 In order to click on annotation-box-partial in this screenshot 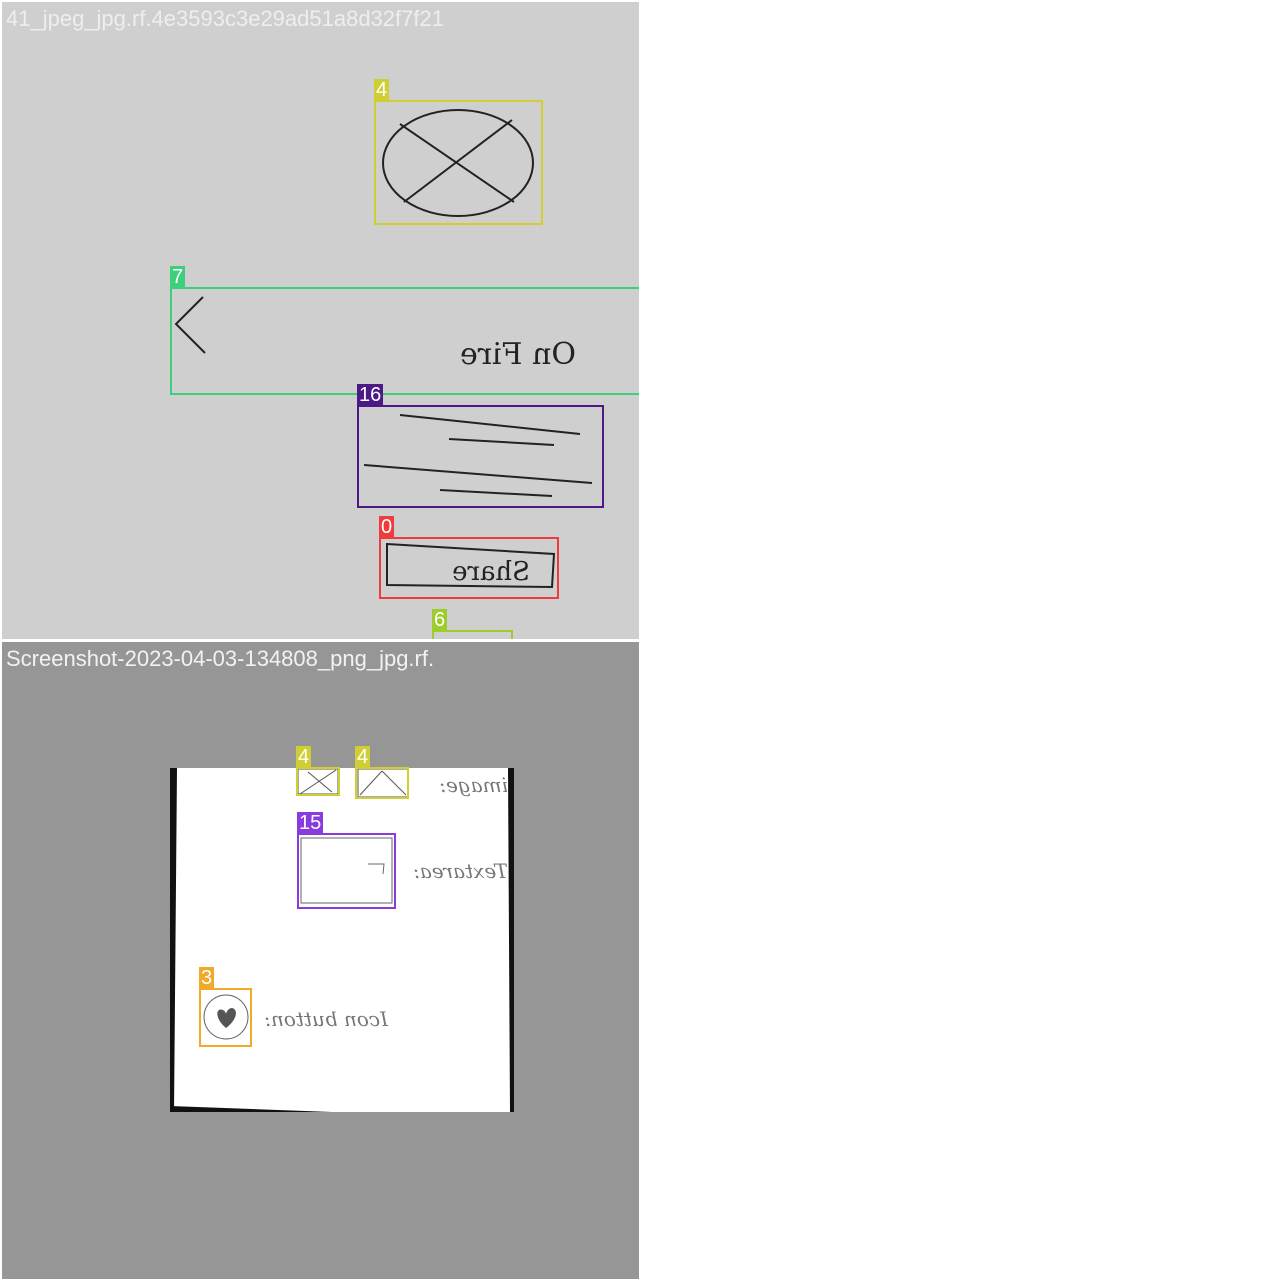, I will do `click(472, 634)`.